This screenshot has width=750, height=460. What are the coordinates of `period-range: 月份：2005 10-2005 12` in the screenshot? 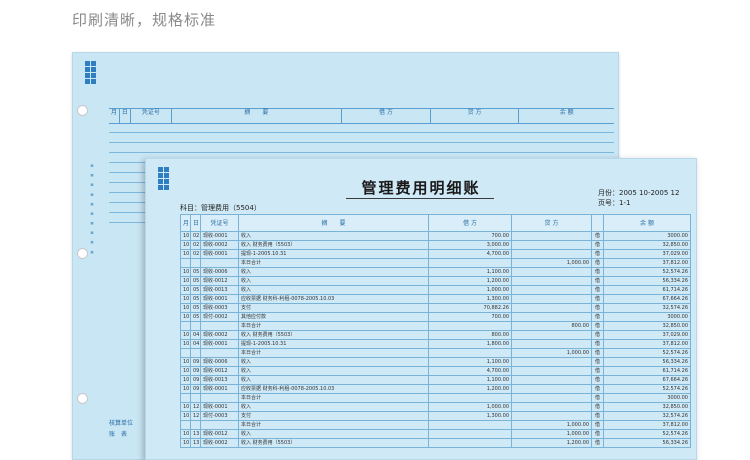 It's located at (639, 193).